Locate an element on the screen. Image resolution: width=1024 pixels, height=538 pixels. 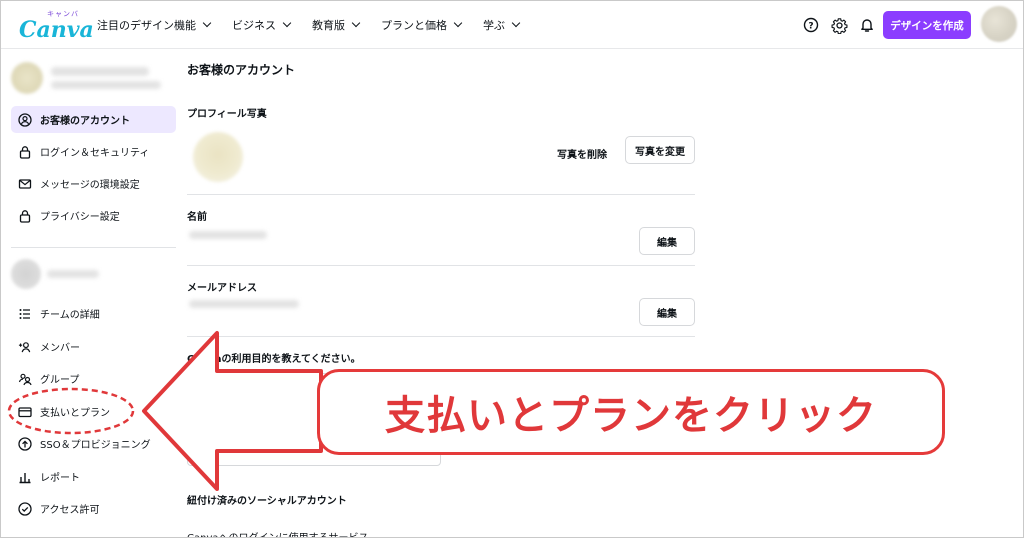
nav-featured: 注目のデザイン機能 is located at coordinates (154, 25).